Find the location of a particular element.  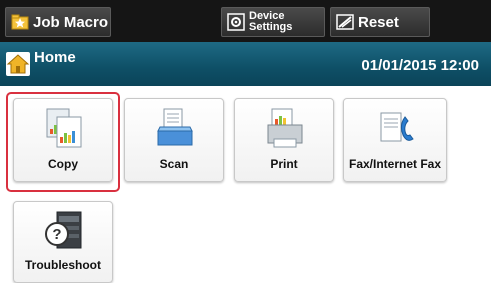

print-label: Print is located at coordinates (284, 164).